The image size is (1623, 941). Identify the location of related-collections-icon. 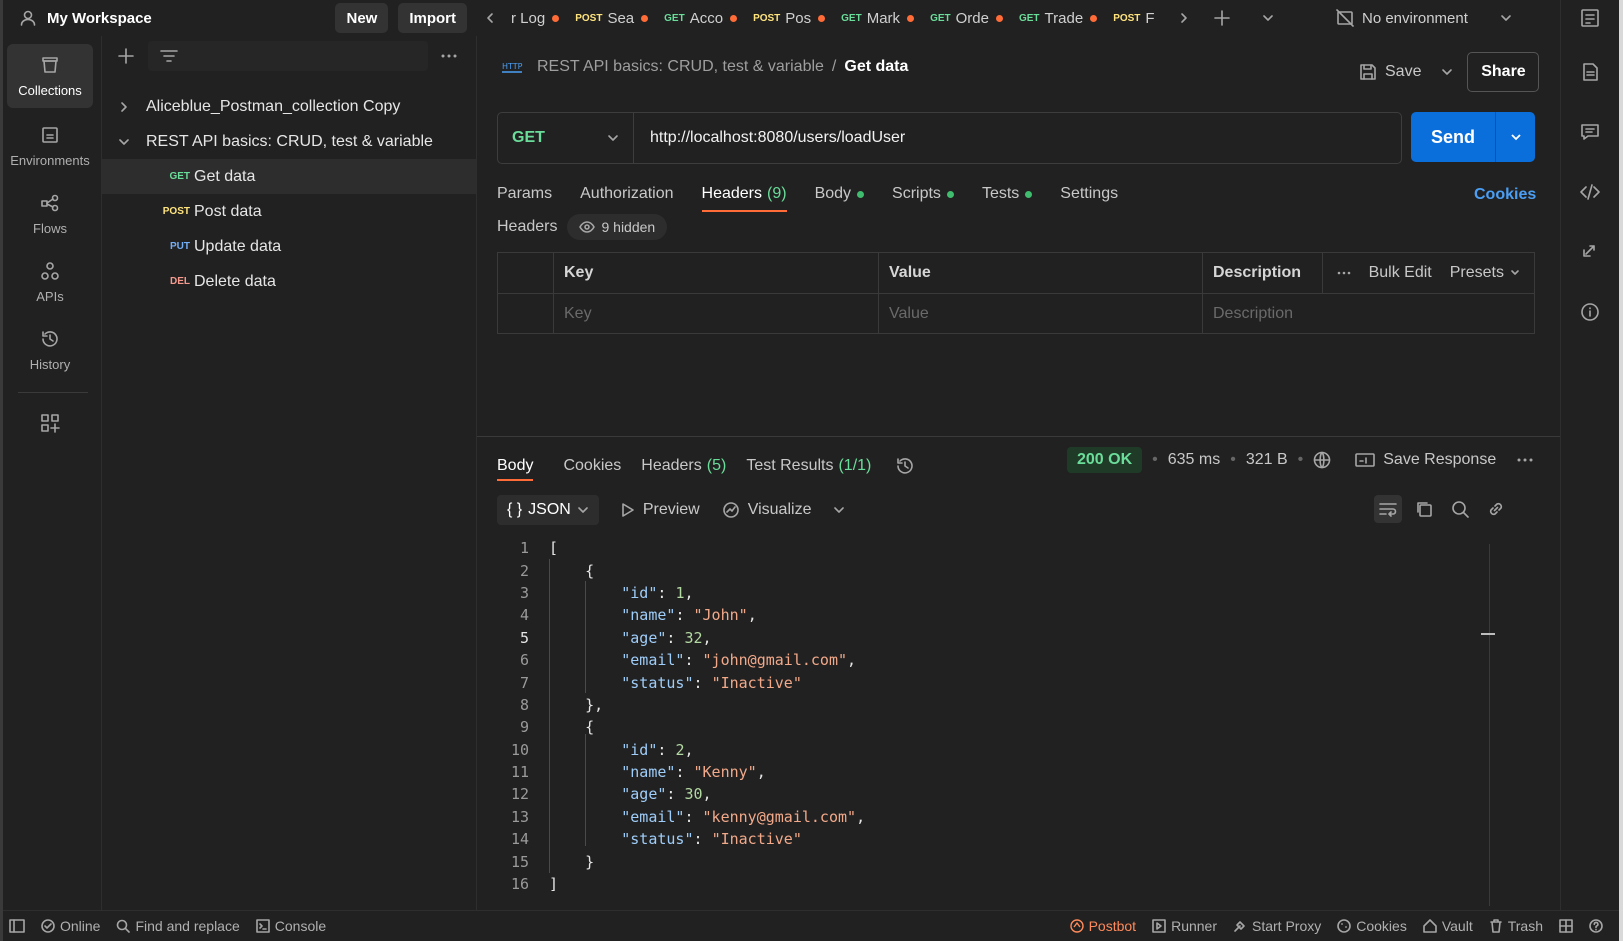
(1590, 250).